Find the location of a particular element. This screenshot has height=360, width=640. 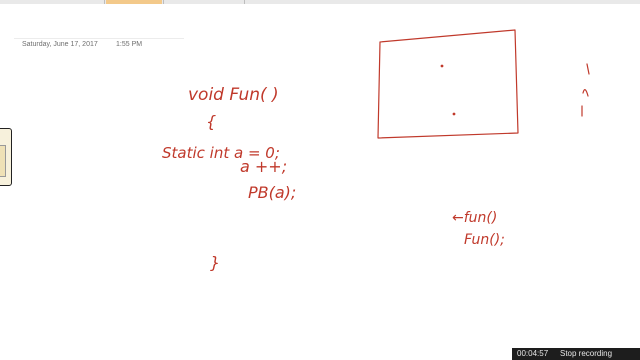

ink-rectangle is located at coordinates (448, 84).